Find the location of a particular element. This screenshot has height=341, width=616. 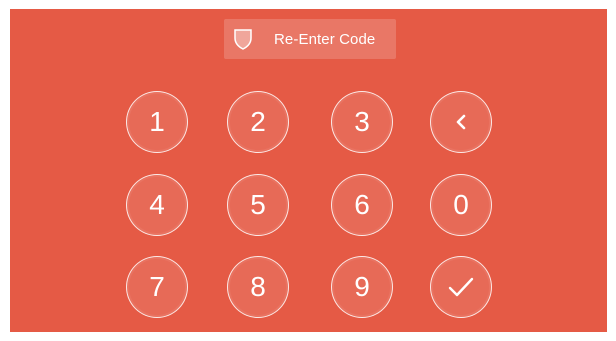

keypad-key-3: 3 is located at coordinates (362, 122).